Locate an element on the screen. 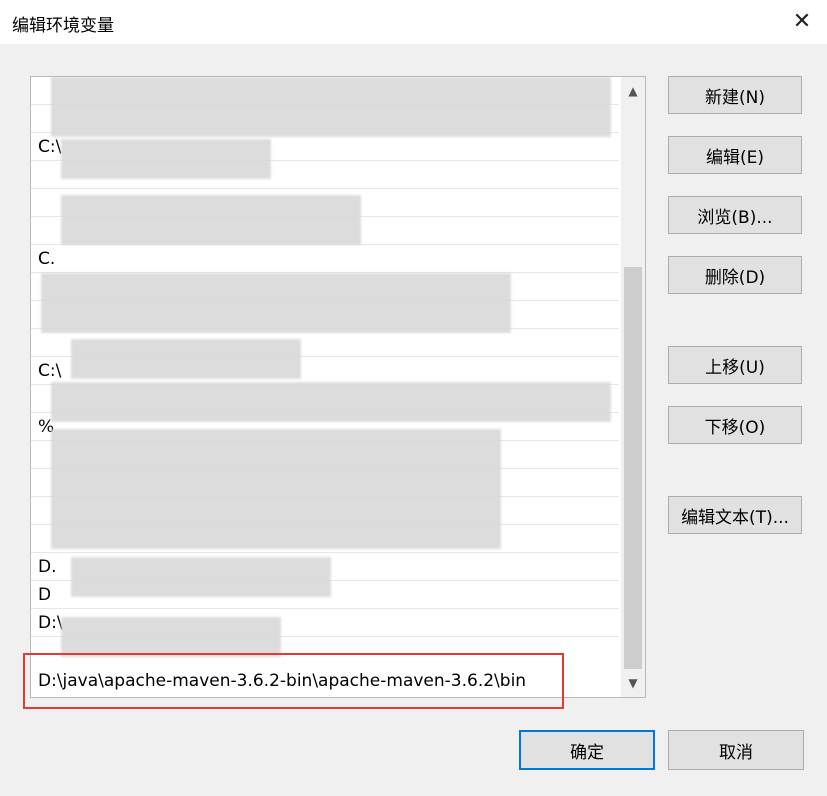 The image size is (827, 796). delete-button: 删除(D) is located at coordinates (735, 275).